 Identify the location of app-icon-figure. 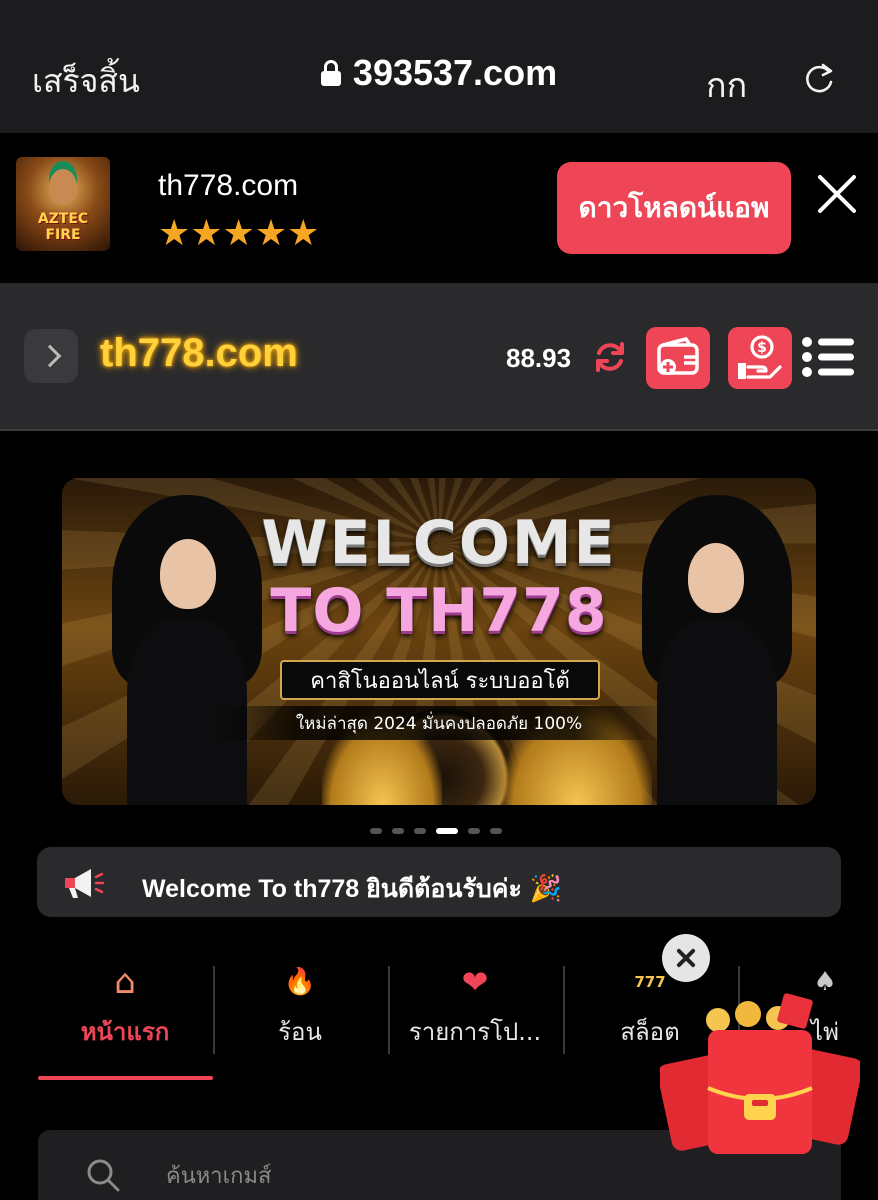
(63, 187).